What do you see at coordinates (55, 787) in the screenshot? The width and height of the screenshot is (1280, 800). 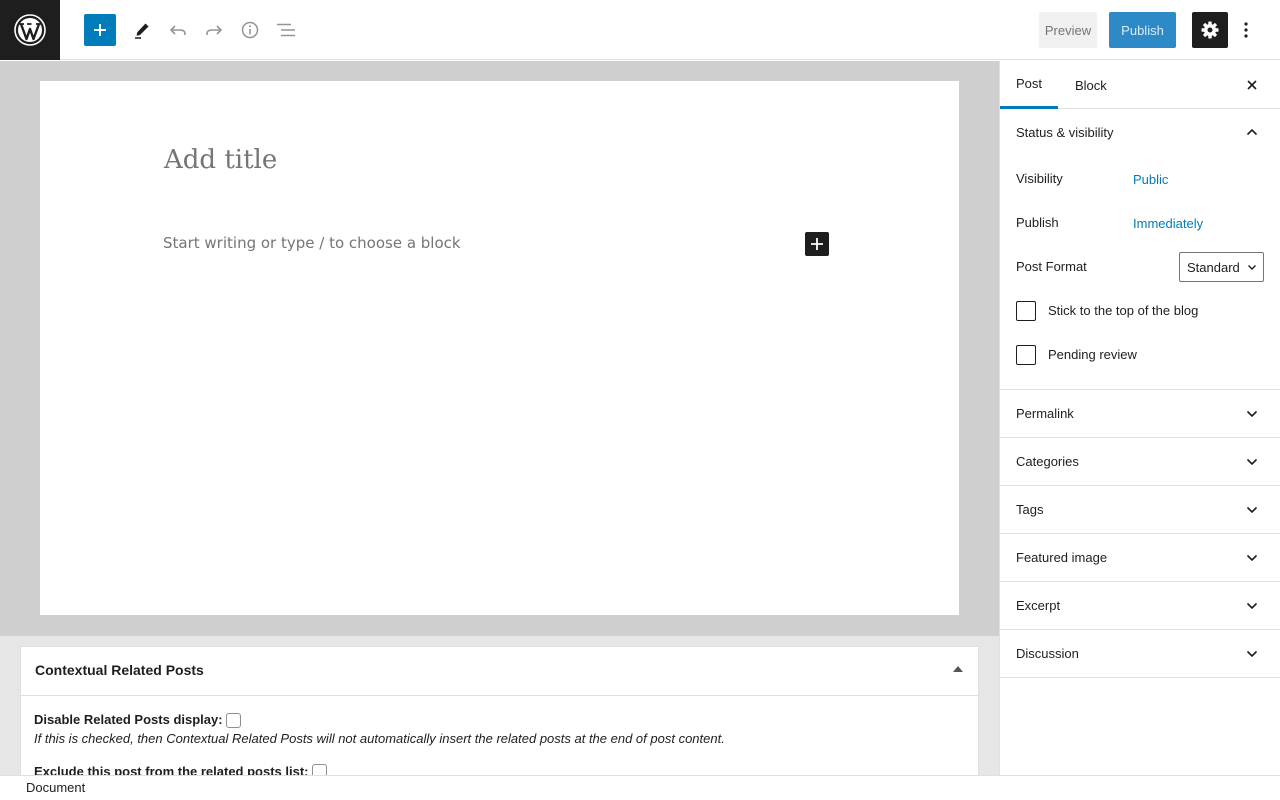 I see `breadcrumb-document: Document` at bounding box center [55, 787].